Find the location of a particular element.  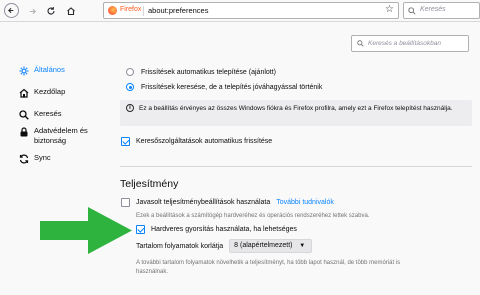

preferences-search-placeholder: Keresés a beállításokban is located at coordinates (404, 43).